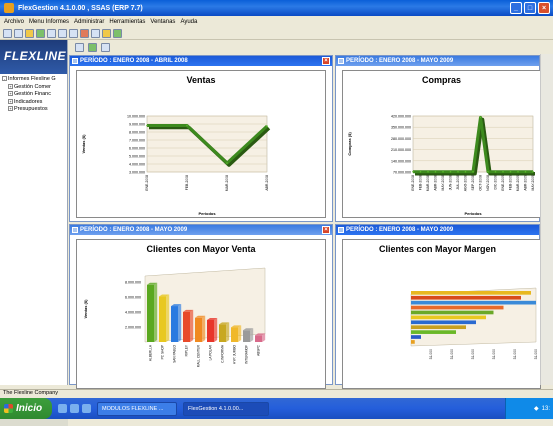  What do you see at coordinates (180, 323) in the screenshot?
I see `bar-side` at bounding box center [180, 323].